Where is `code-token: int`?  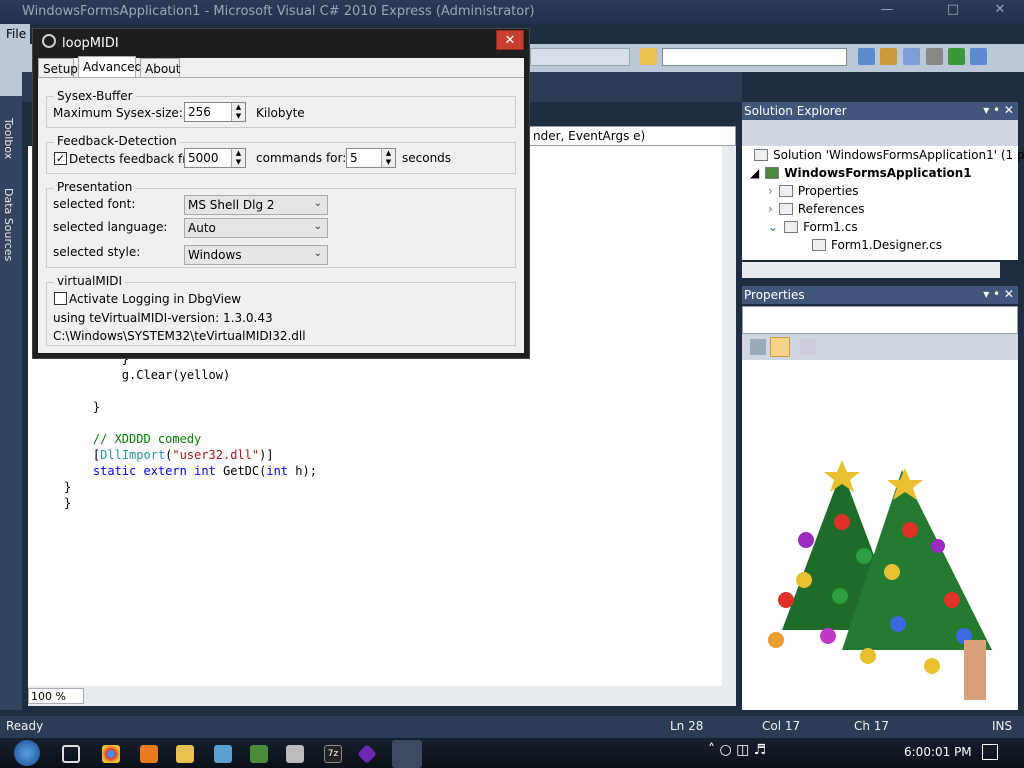
code-token: int is located at coordinates (277, 471).